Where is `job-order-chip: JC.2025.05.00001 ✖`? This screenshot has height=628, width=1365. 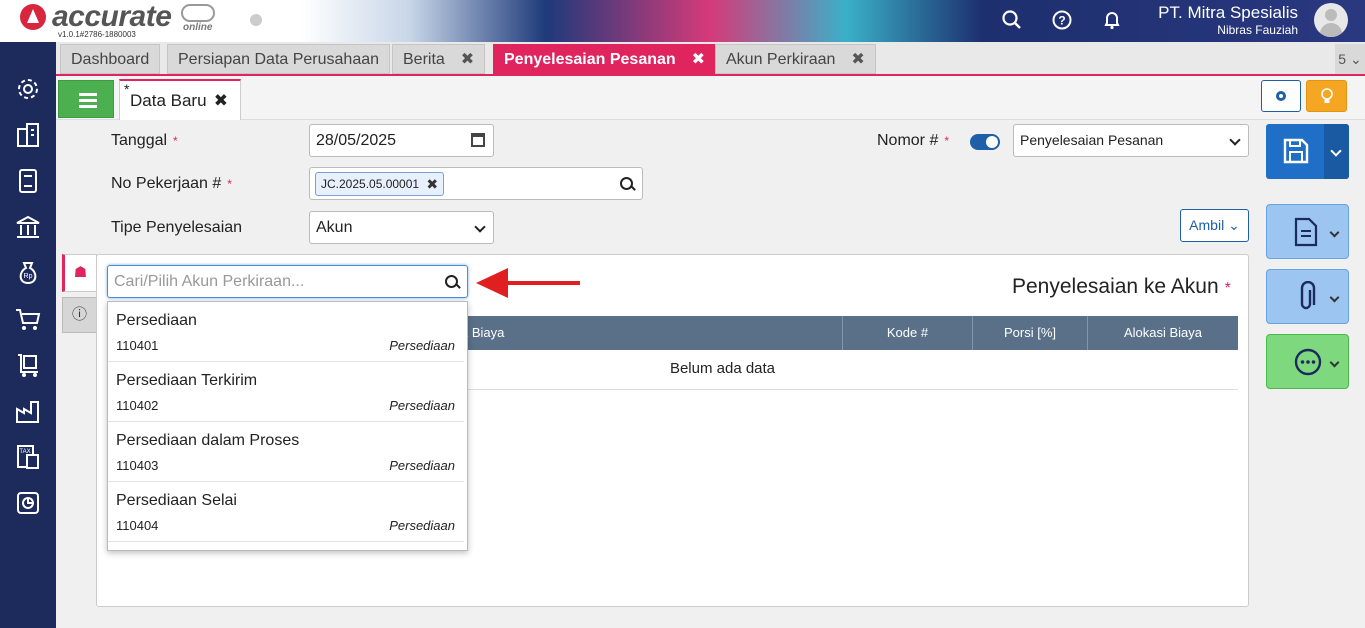
job-order-chip: JC.2025.05.00001 ✖ is located at coordinates (380, 184).